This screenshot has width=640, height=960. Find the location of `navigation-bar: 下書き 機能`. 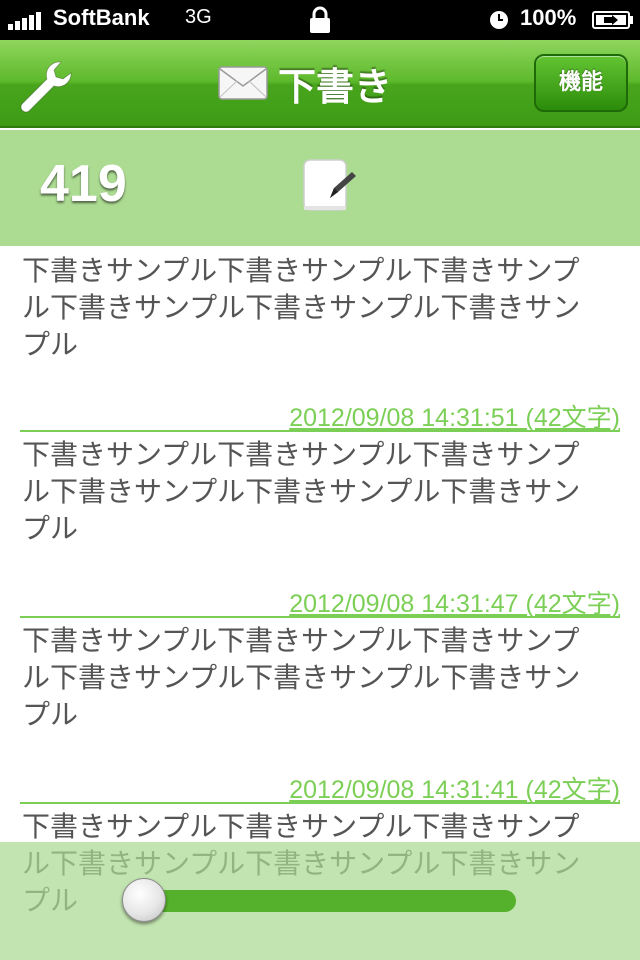

navigation-bar: 下書き 機能 is located at coordinates (320, 84).